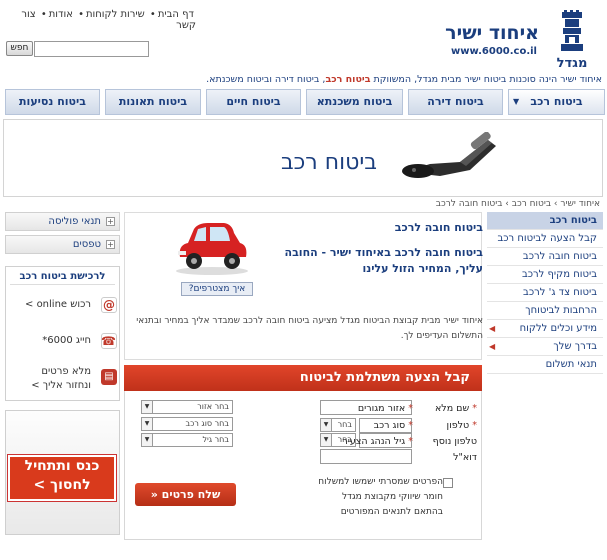  I want to click on sidebar-item-comprehensive: ביטוח מקיף לרכב, so click(545, 275).